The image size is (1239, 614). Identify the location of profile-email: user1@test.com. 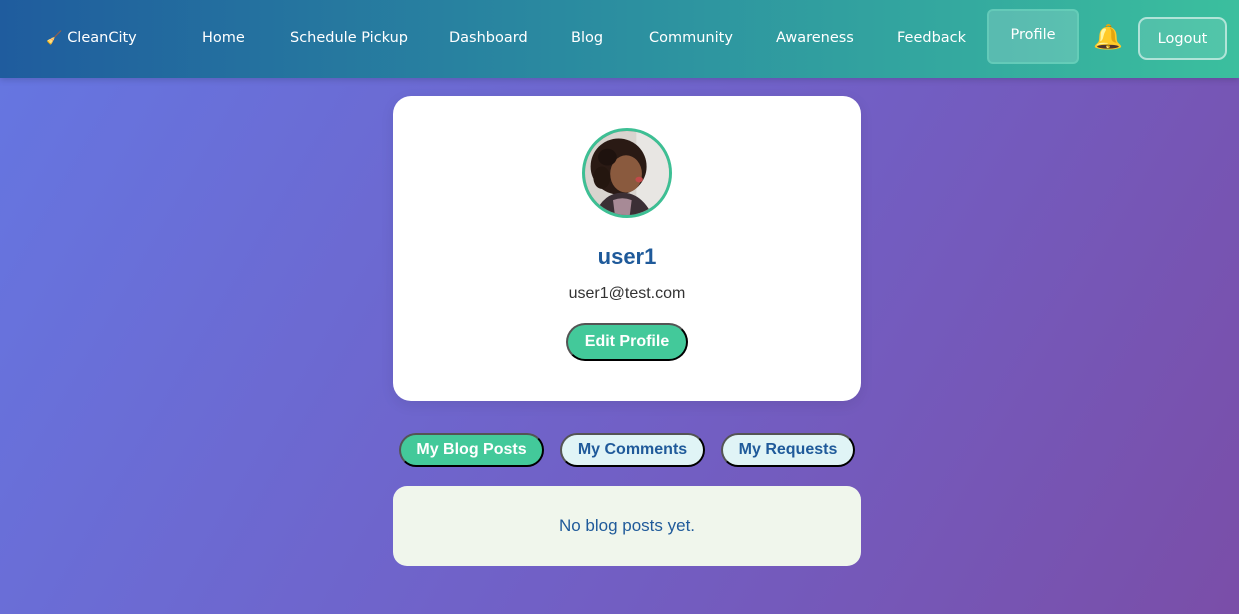
(627, 293).